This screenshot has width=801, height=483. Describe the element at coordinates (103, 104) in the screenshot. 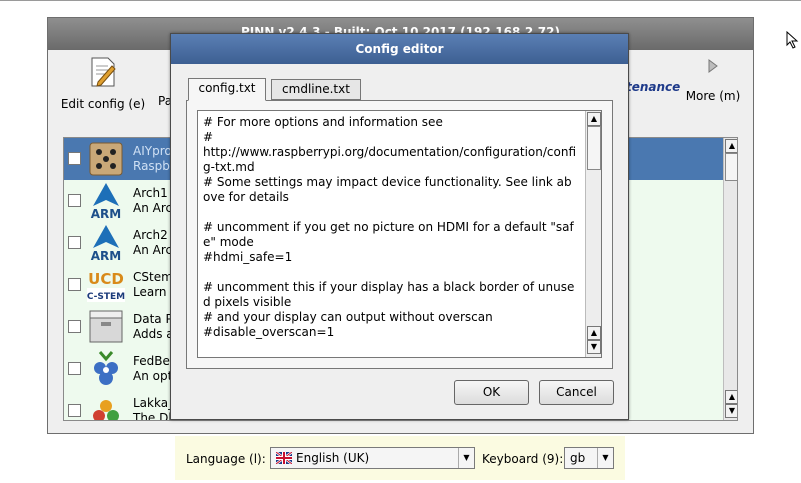

I see `edit-config-label: Edit config (e)` at that location.